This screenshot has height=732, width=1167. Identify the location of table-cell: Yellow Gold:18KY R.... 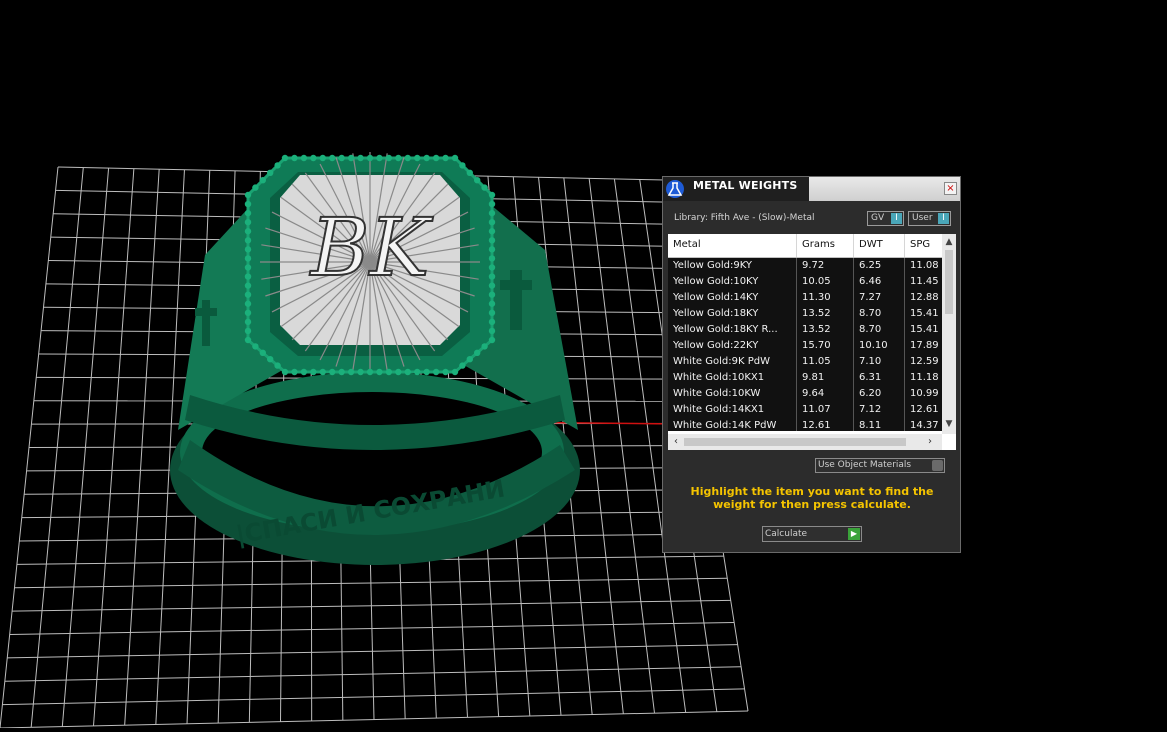
(732, 330).